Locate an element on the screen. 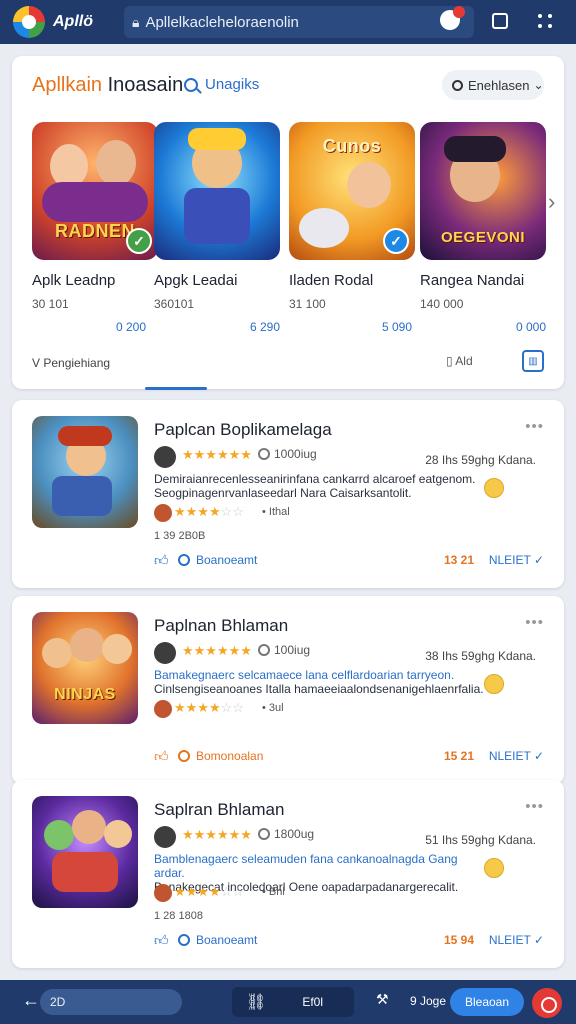 This screenshot has height=1024, width=576. game-tile: OEGEVONI Rangea Nandai 140 000 is located at coordinates (483, 216).